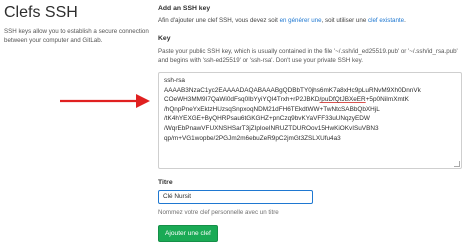  Describe the element at coordinates (405, 20) in the screenshot. I see `instructions-text: .` at that location.